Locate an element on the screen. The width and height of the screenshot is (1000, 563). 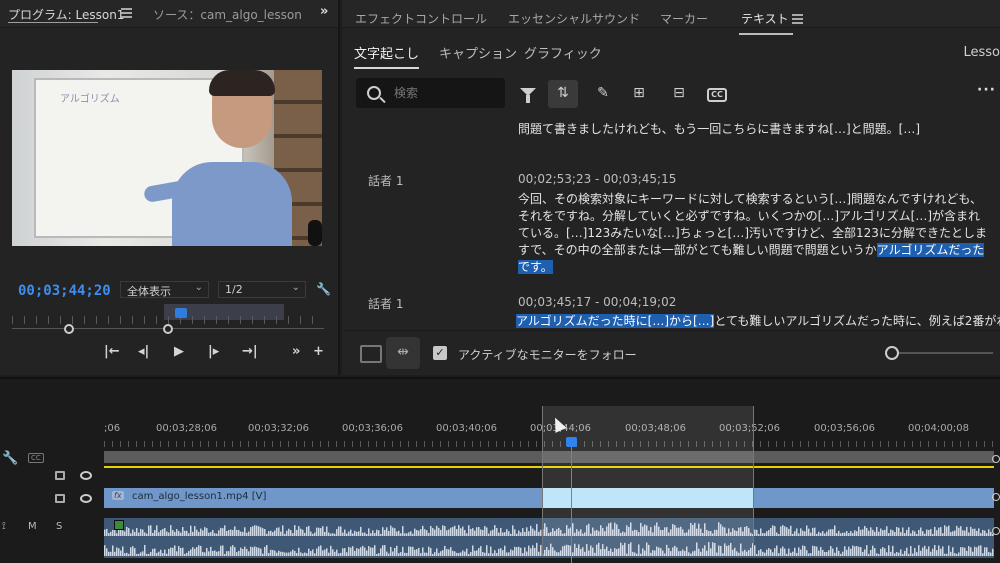
scrollbar-left-handle is located at coordinates (69, 329).